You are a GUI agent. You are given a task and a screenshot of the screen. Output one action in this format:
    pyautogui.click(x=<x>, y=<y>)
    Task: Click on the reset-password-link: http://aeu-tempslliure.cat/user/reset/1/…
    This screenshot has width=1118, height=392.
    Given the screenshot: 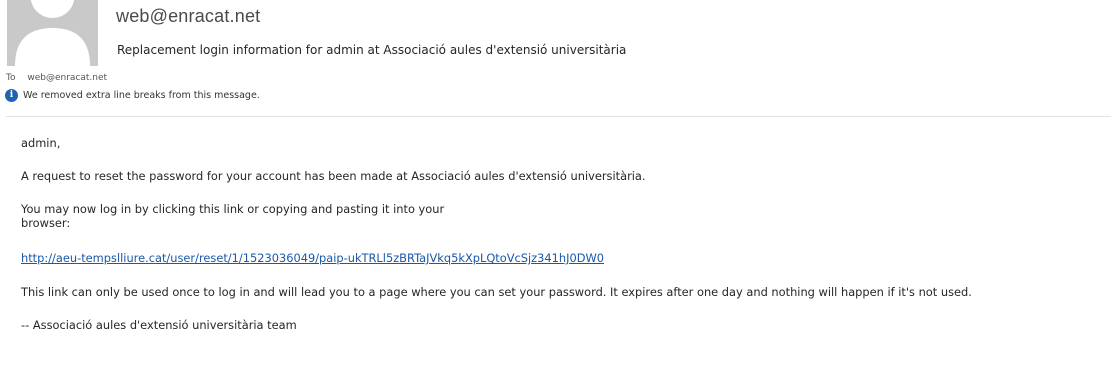 What is the action you would take?
    pyautogui.click(x=312, y=258)
    